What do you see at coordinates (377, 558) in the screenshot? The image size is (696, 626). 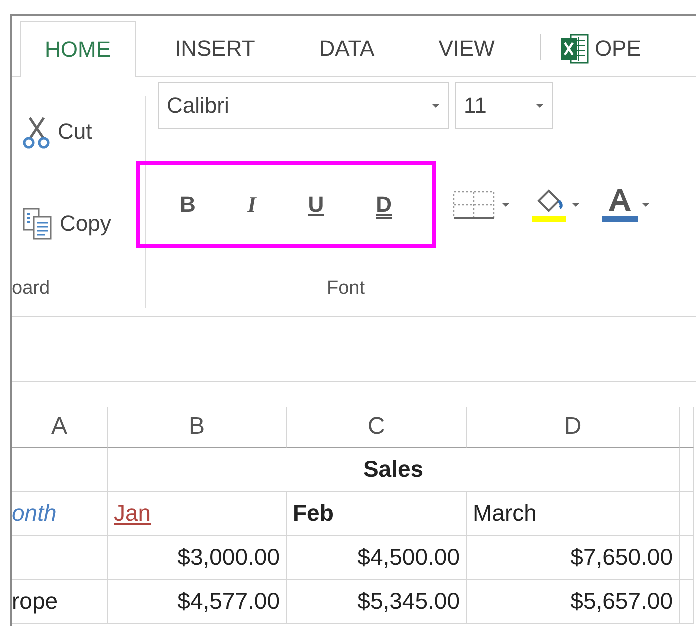 I see `table-cell: $4,500.00` at bounding box center [377, 558].